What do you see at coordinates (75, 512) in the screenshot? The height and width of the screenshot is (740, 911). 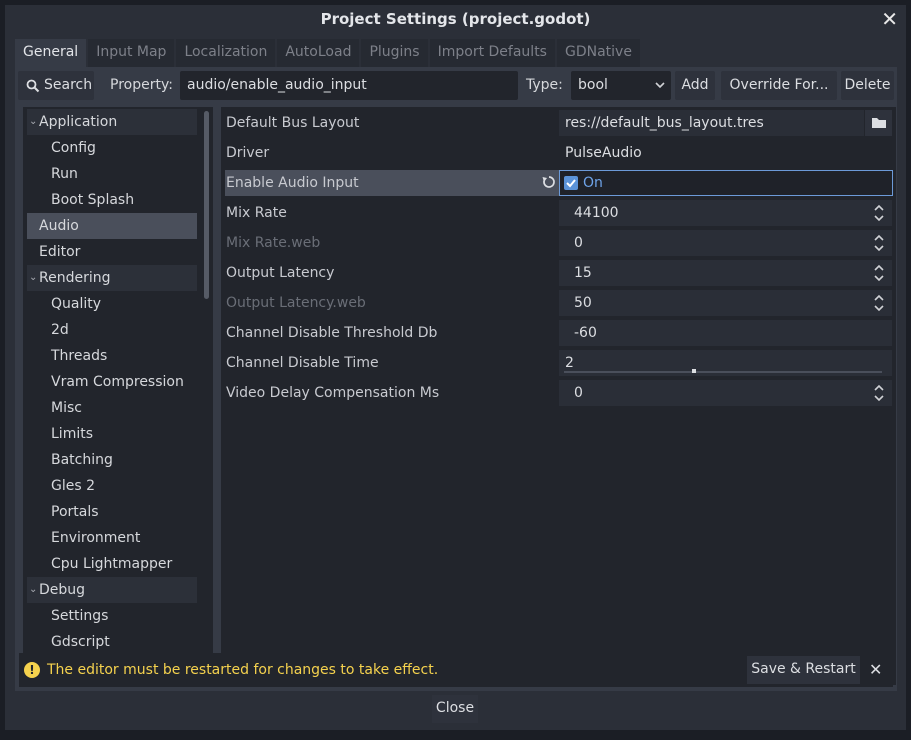 I see `tree-item-label: Portals` at bounding box center [75, 512].